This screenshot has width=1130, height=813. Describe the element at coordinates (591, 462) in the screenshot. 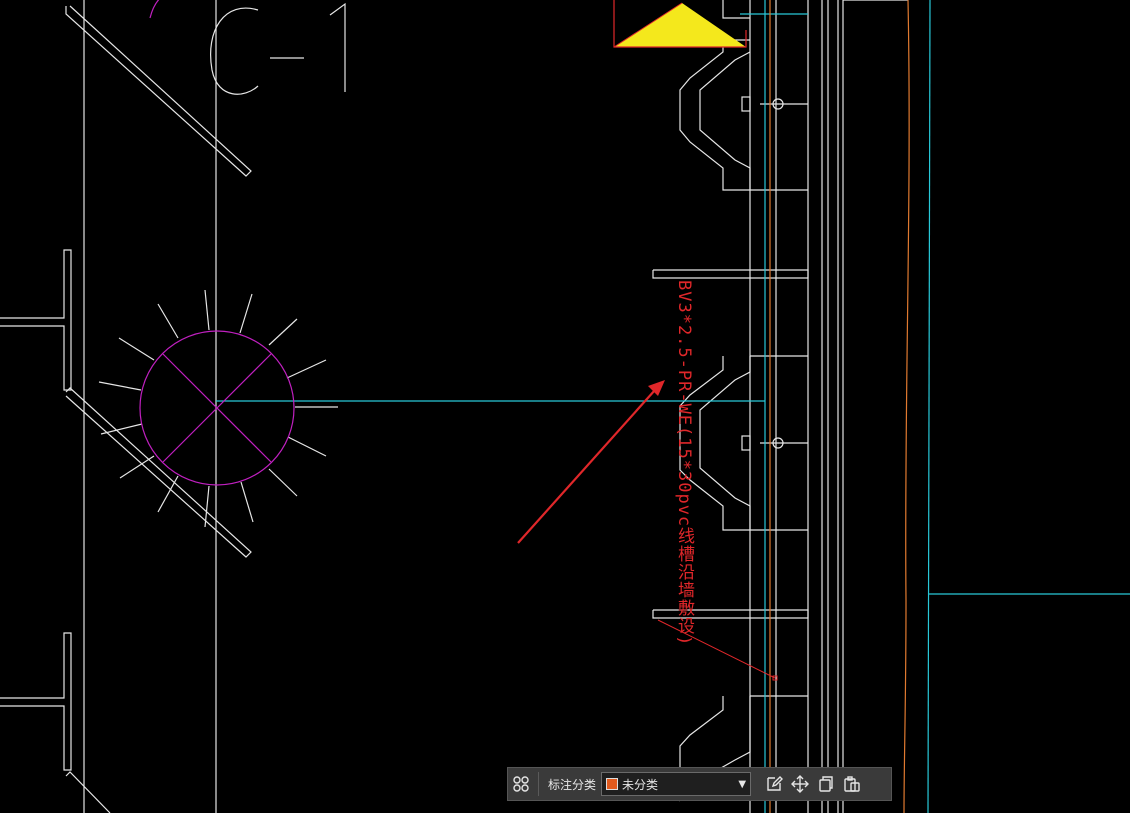

I see `red-arrow` at that location.